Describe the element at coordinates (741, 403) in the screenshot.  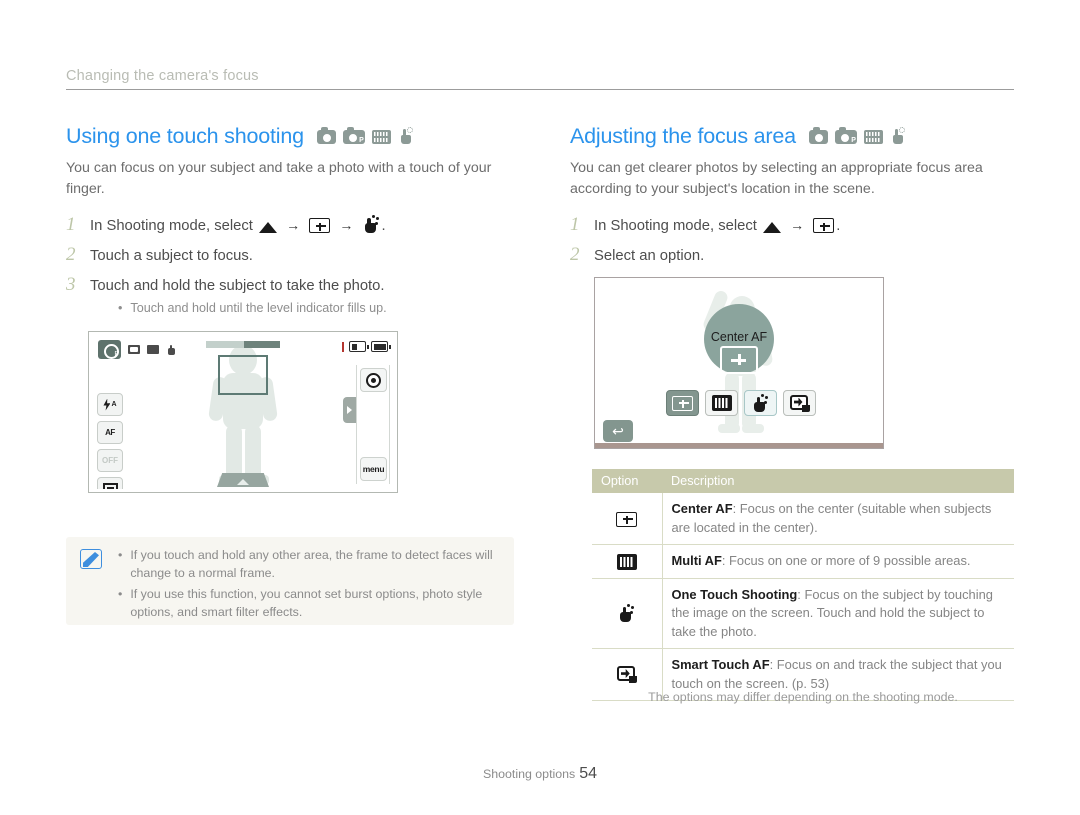
I see `focus-option-bar` at that location.